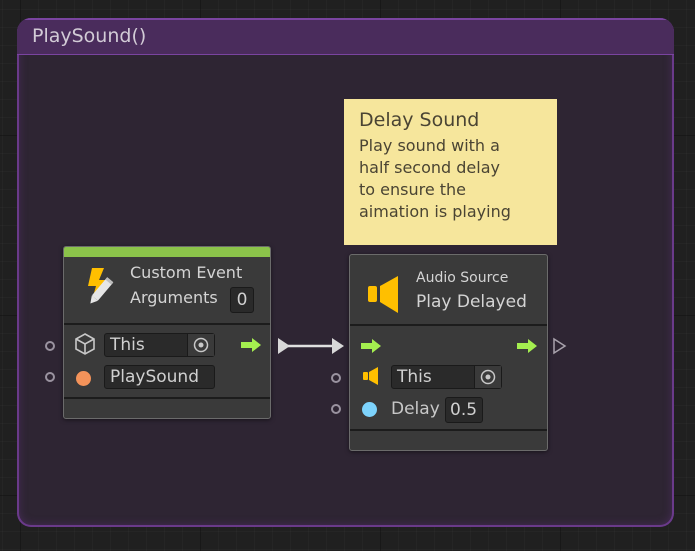 The height and width of the screenshot is (551, 695). I want to click on node-subtitle: Audio Source, so click(462, 278).